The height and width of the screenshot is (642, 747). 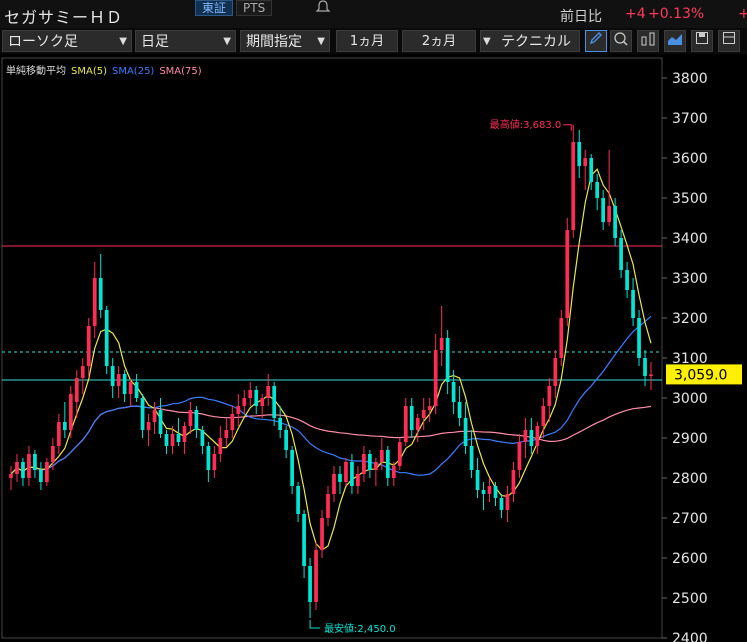 I want to click on bell-icon, so click(x=323, y=7).